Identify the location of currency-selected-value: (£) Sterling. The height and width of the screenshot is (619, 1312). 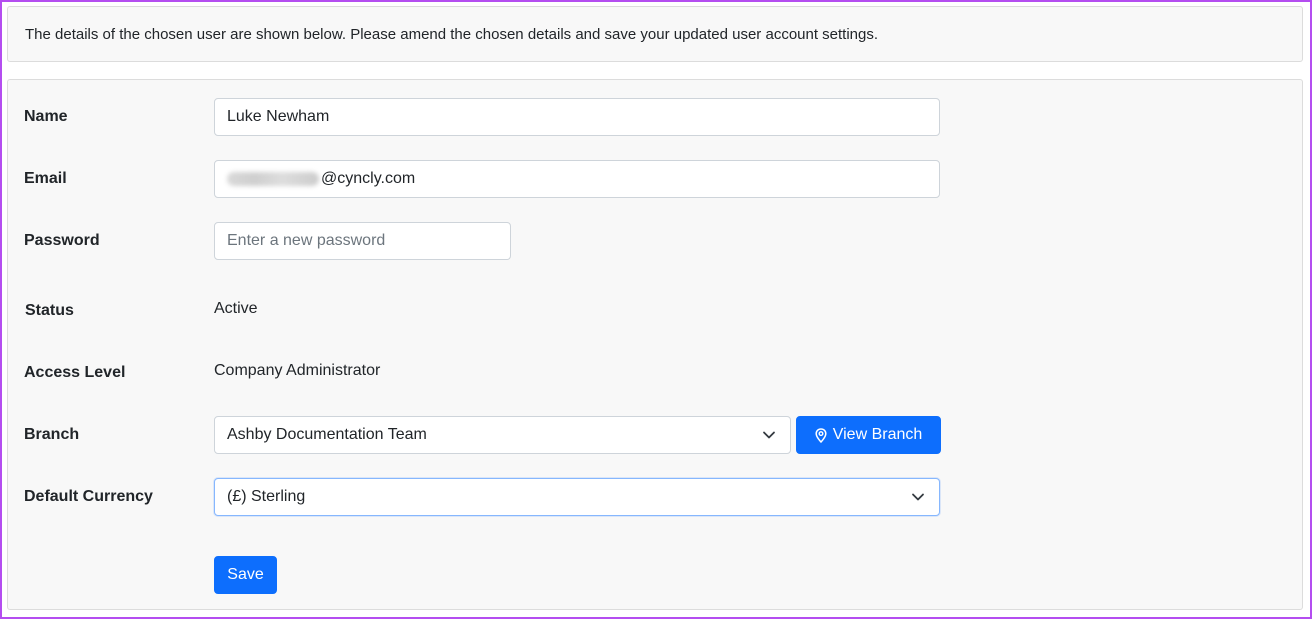
(266, 496).